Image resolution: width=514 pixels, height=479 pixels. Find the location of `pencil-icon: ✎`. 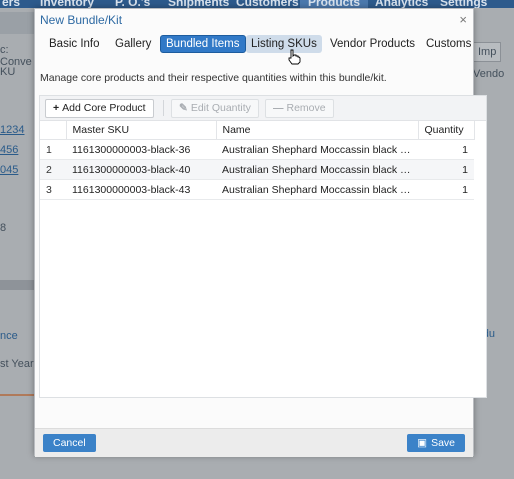

pencil-icon: ✎ is located at coordinates (183, 108).